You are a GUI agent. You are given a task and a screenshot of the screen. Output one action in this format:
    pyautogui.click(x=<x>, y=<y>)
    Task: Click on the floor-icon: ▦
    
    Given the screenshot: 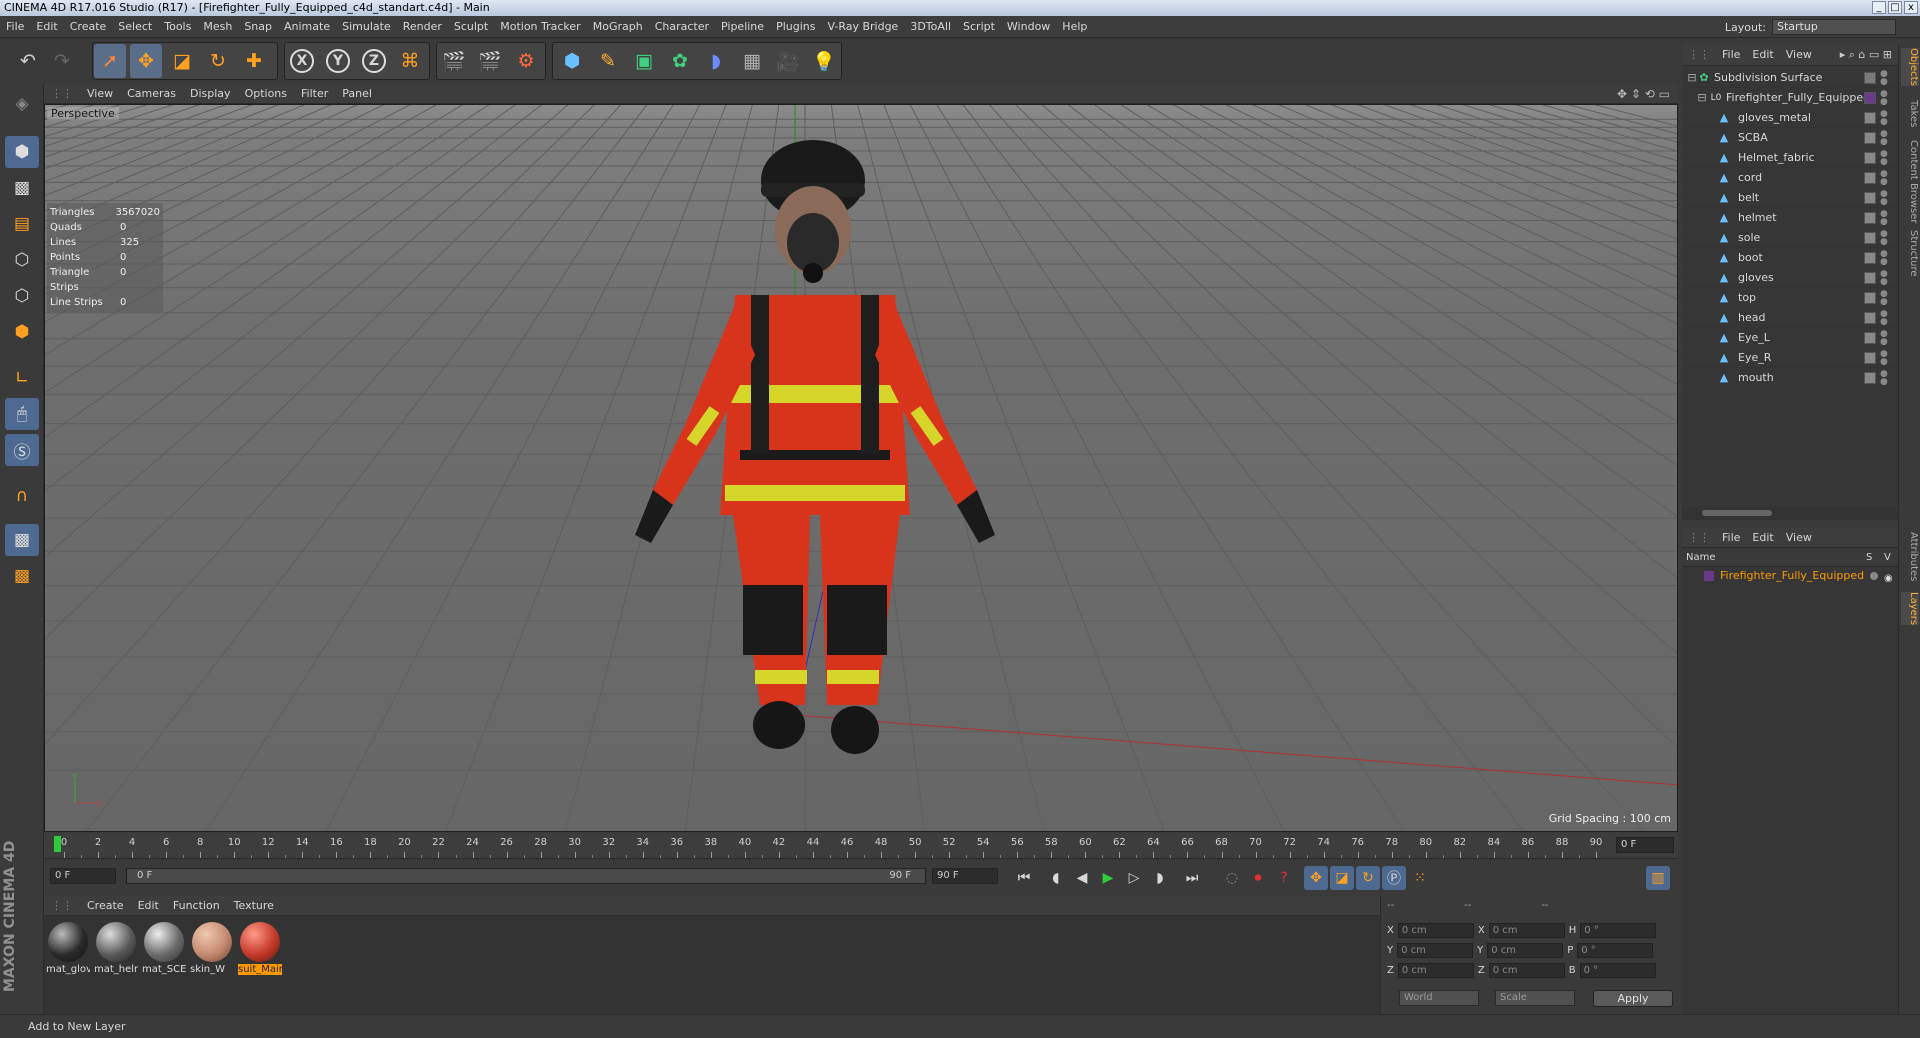 What is the action you would take?
    pyautogui.click(x=752, y=61)
    